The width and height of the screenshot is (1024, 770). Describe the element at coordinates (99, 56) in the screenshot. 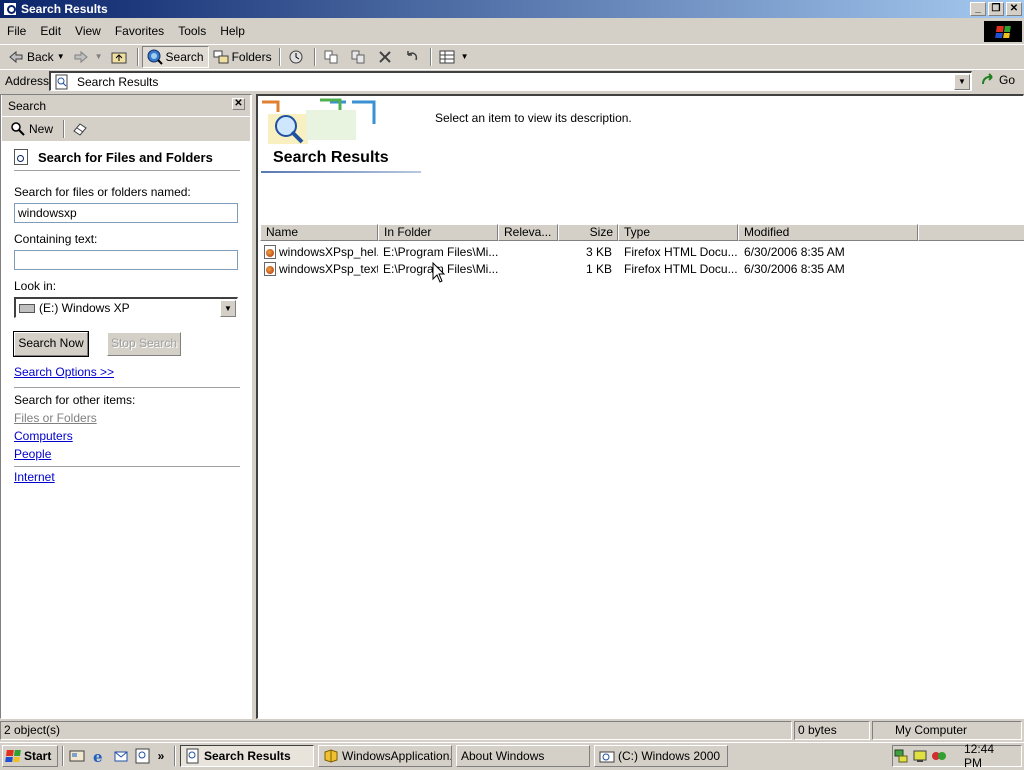

I see `forward-dropdown-icon: ▼` at that location.